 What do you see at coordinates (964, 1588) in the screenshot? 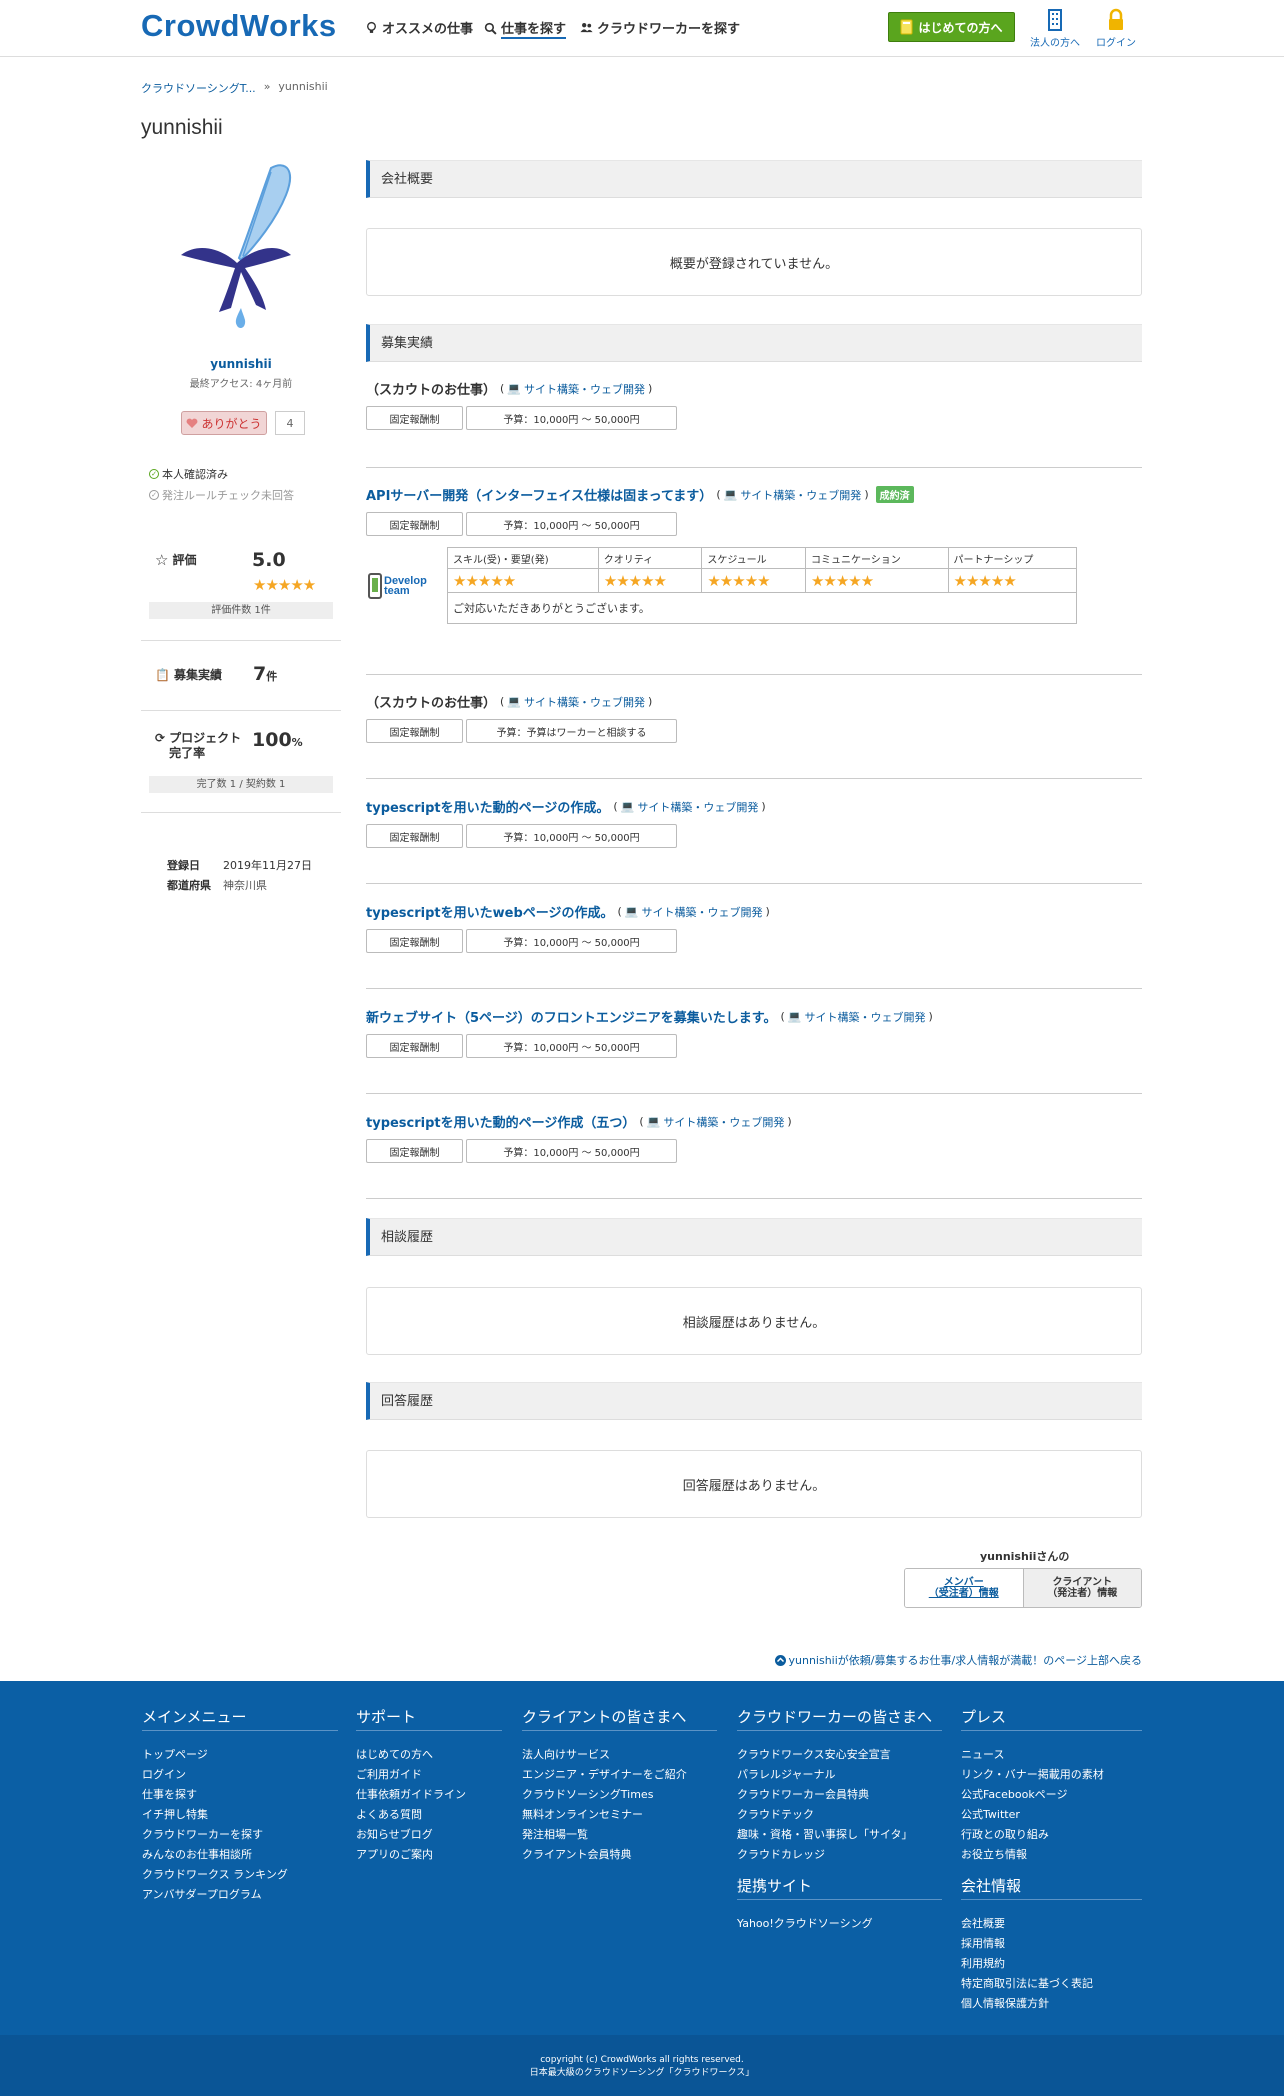
I see `tab-member-info: メンバー （受注者）情報` at bounding box center [964, 1588].